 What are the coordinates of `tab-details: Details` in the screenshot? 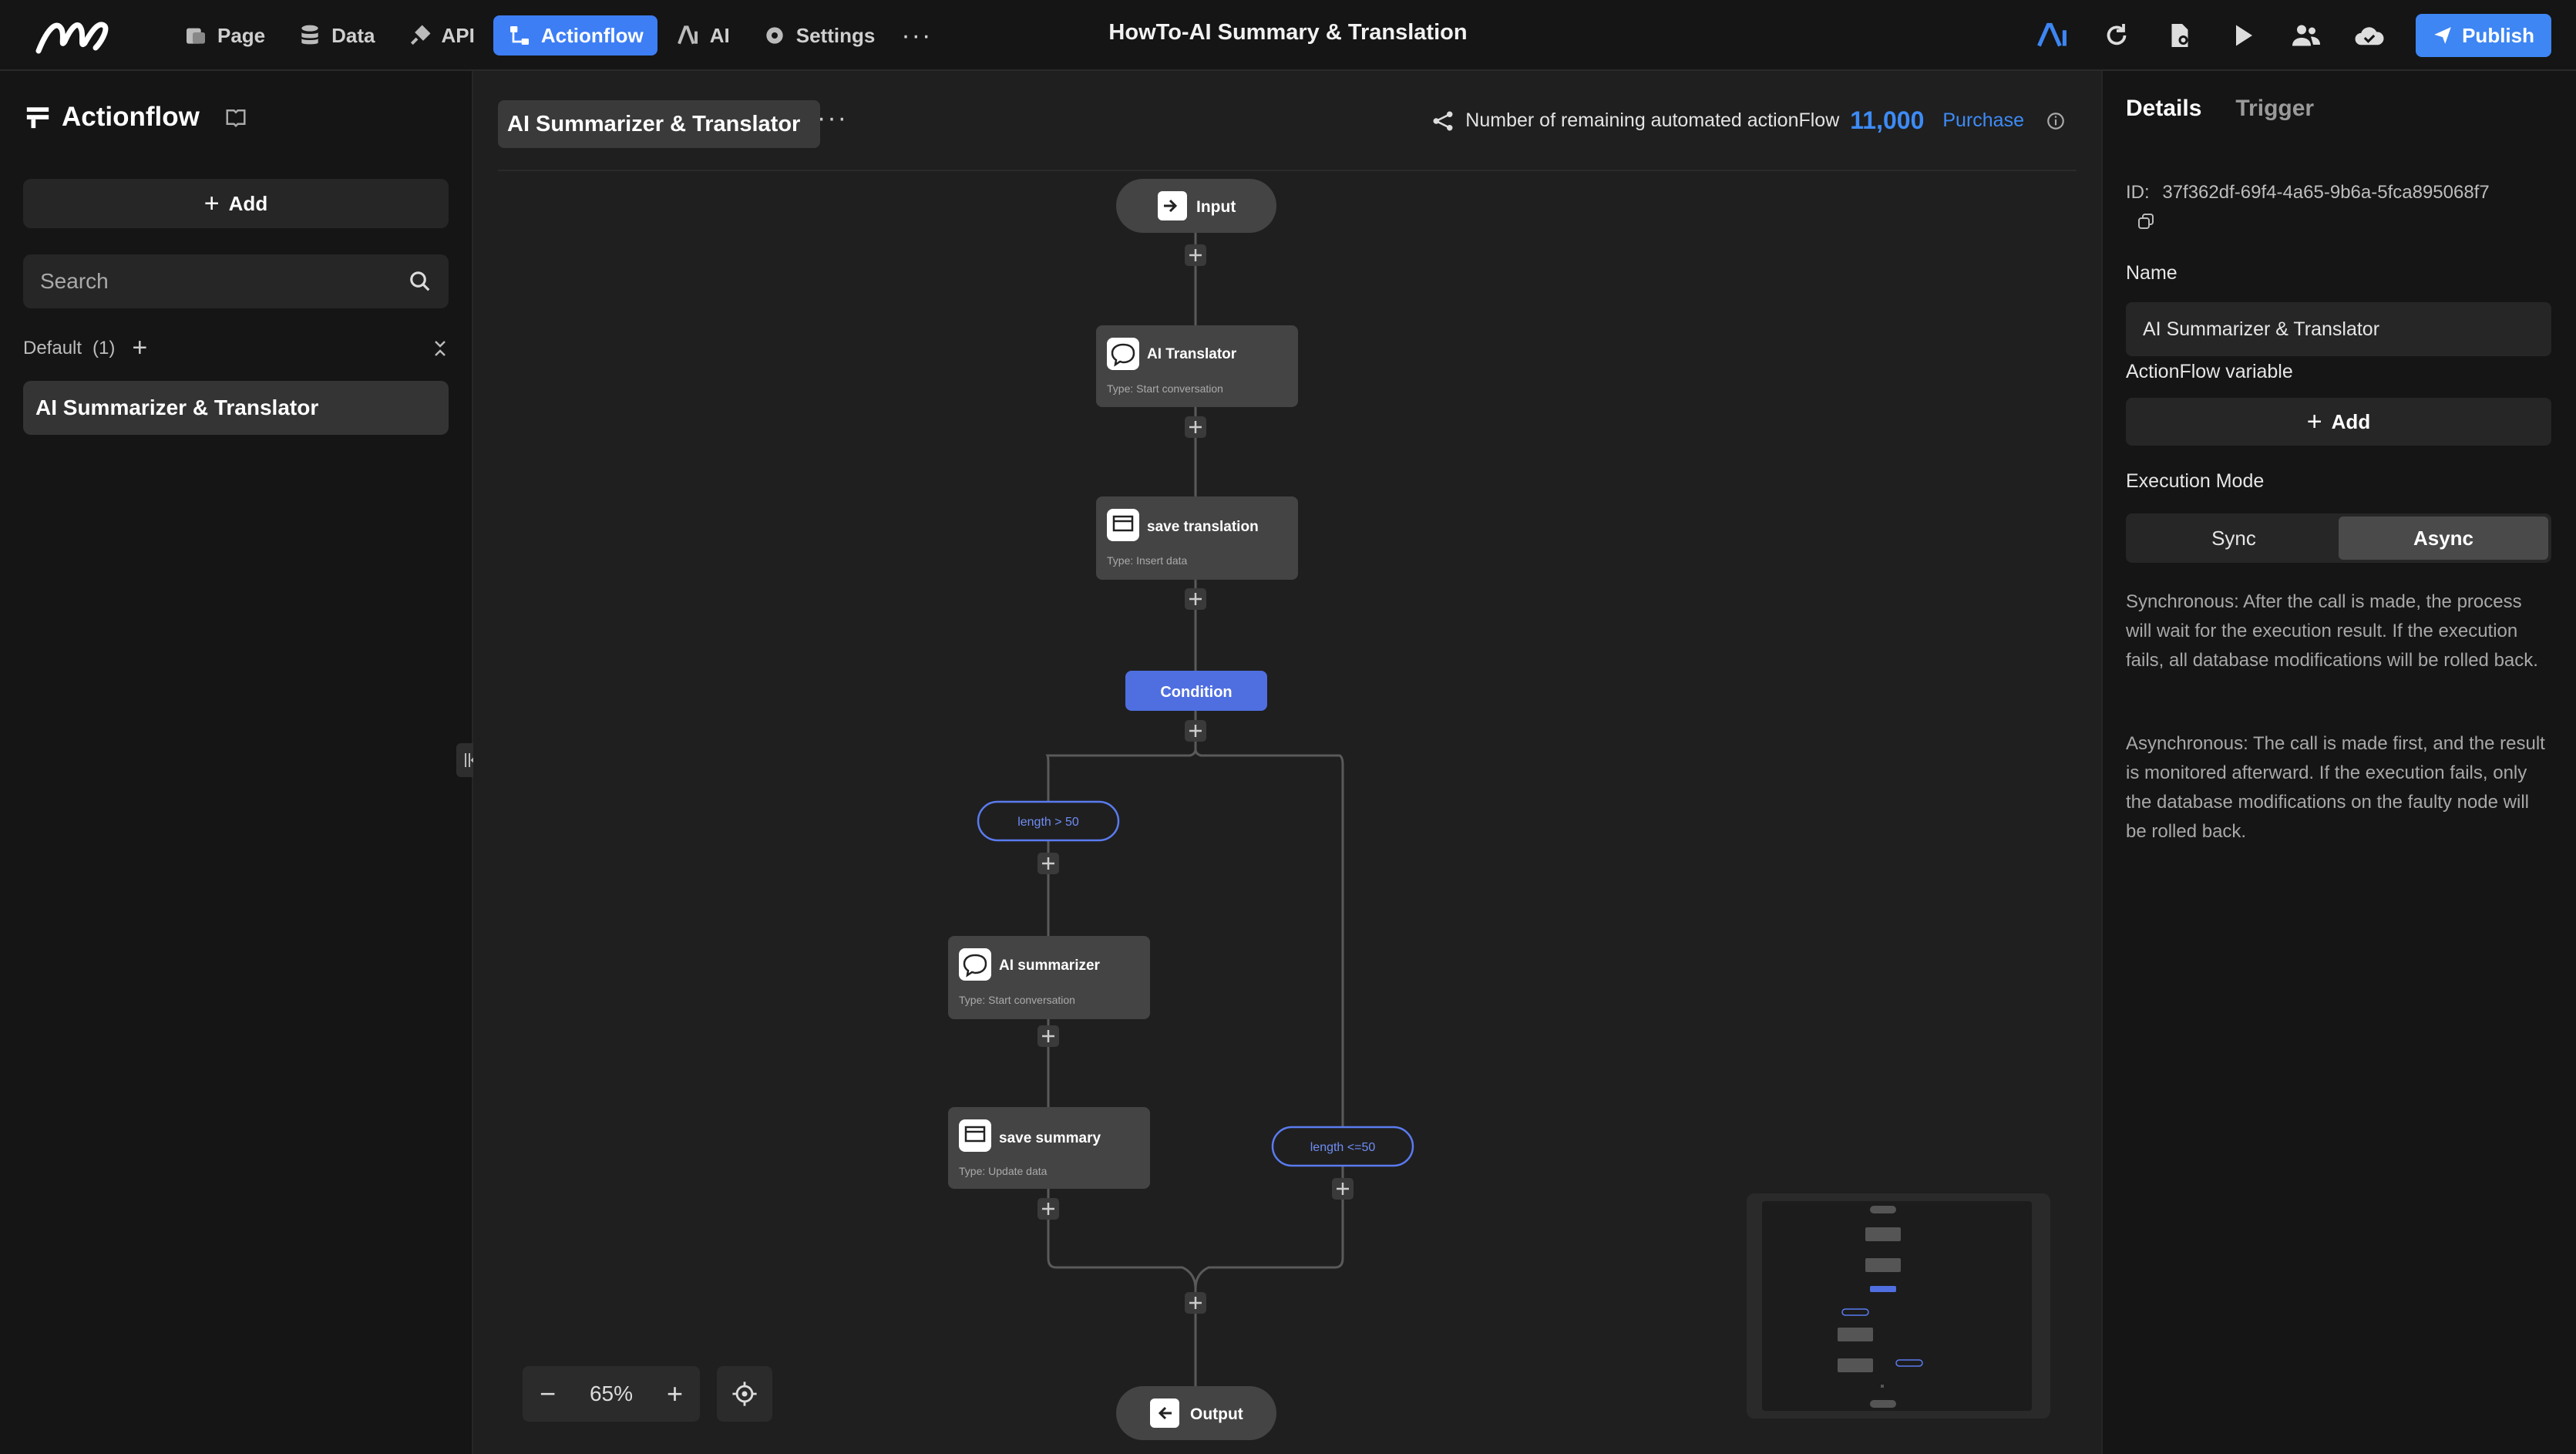 It's located at (2163, 109).